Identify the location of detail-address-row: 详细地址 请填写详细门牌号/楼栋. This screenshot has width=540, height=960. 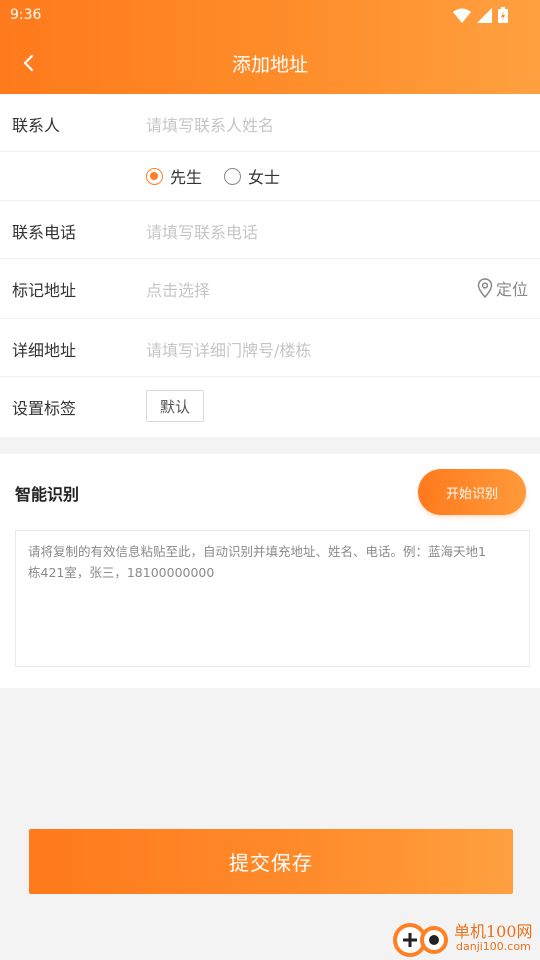
(270, 348).